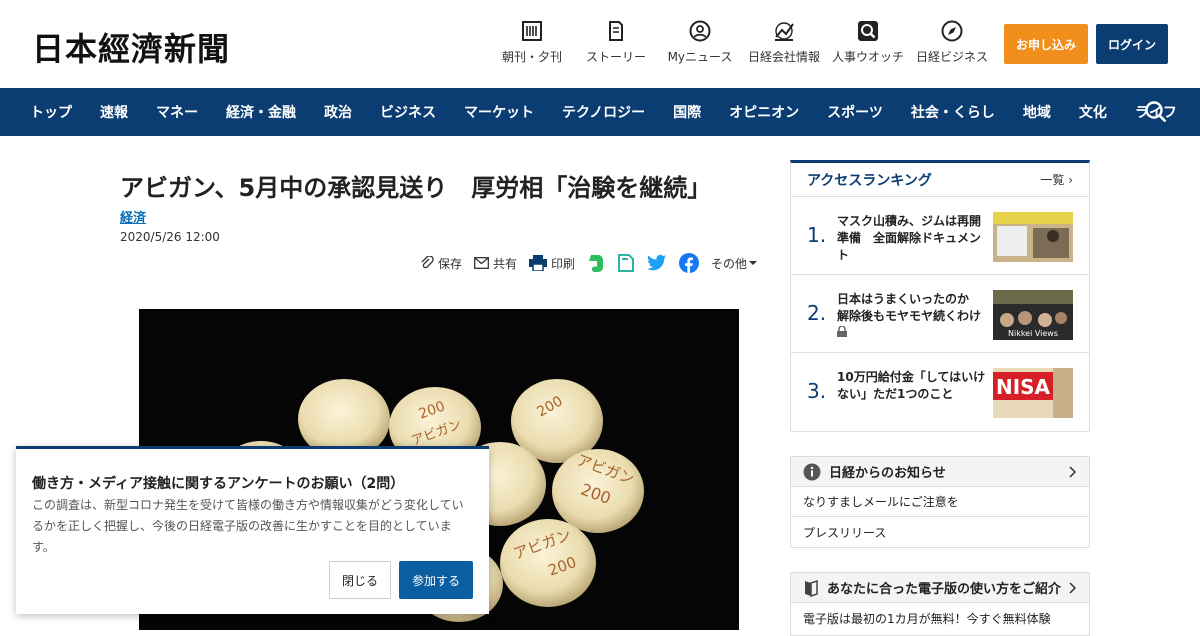  What do you see at coordinates (700, 57) in the screenshot?
I see `header-nav-label: Myニュース` at bounding box center [700, 57].